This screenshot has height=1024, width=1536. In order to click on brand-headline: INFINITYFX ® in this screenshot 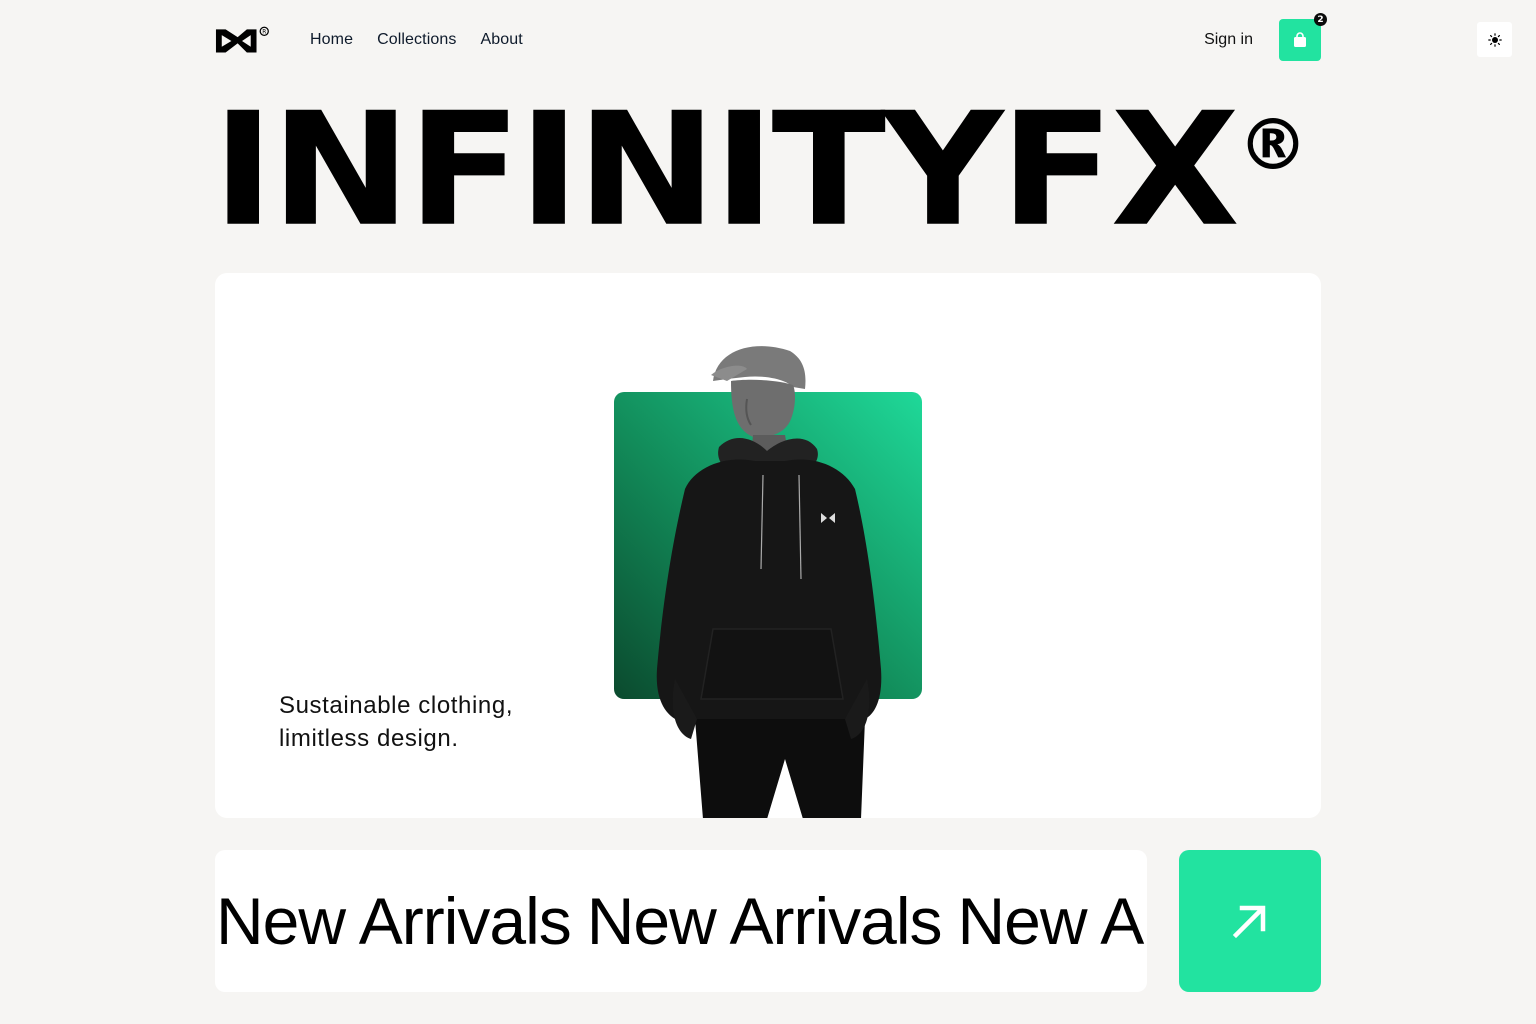, I will do `click(760, 169)`.